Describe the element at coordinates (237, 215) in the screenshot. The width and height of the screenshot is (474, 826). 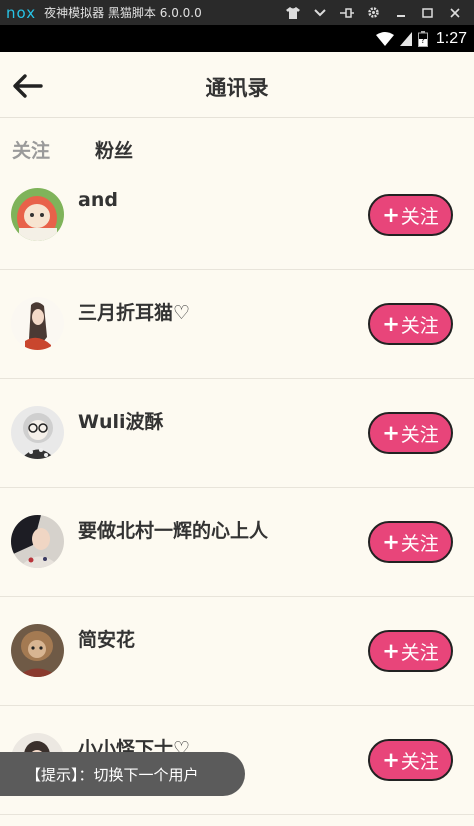
I see `list-item: and + 关注` at that location.